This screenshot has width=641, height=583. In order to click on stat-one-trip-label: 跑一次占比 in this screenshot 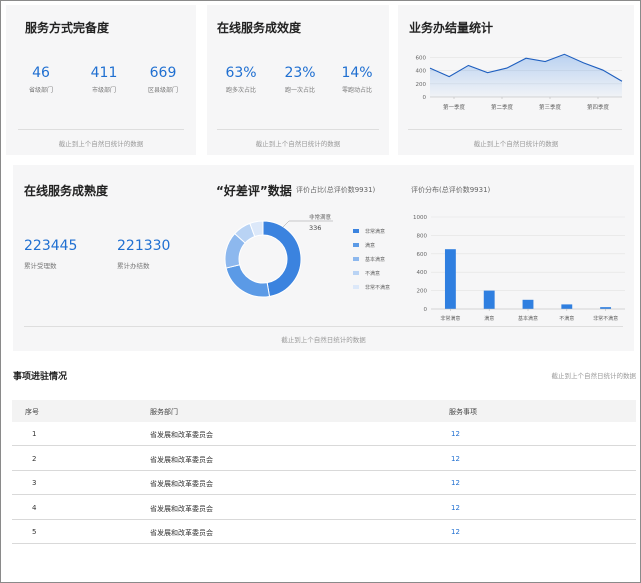, I will do `click(299, 90)`.